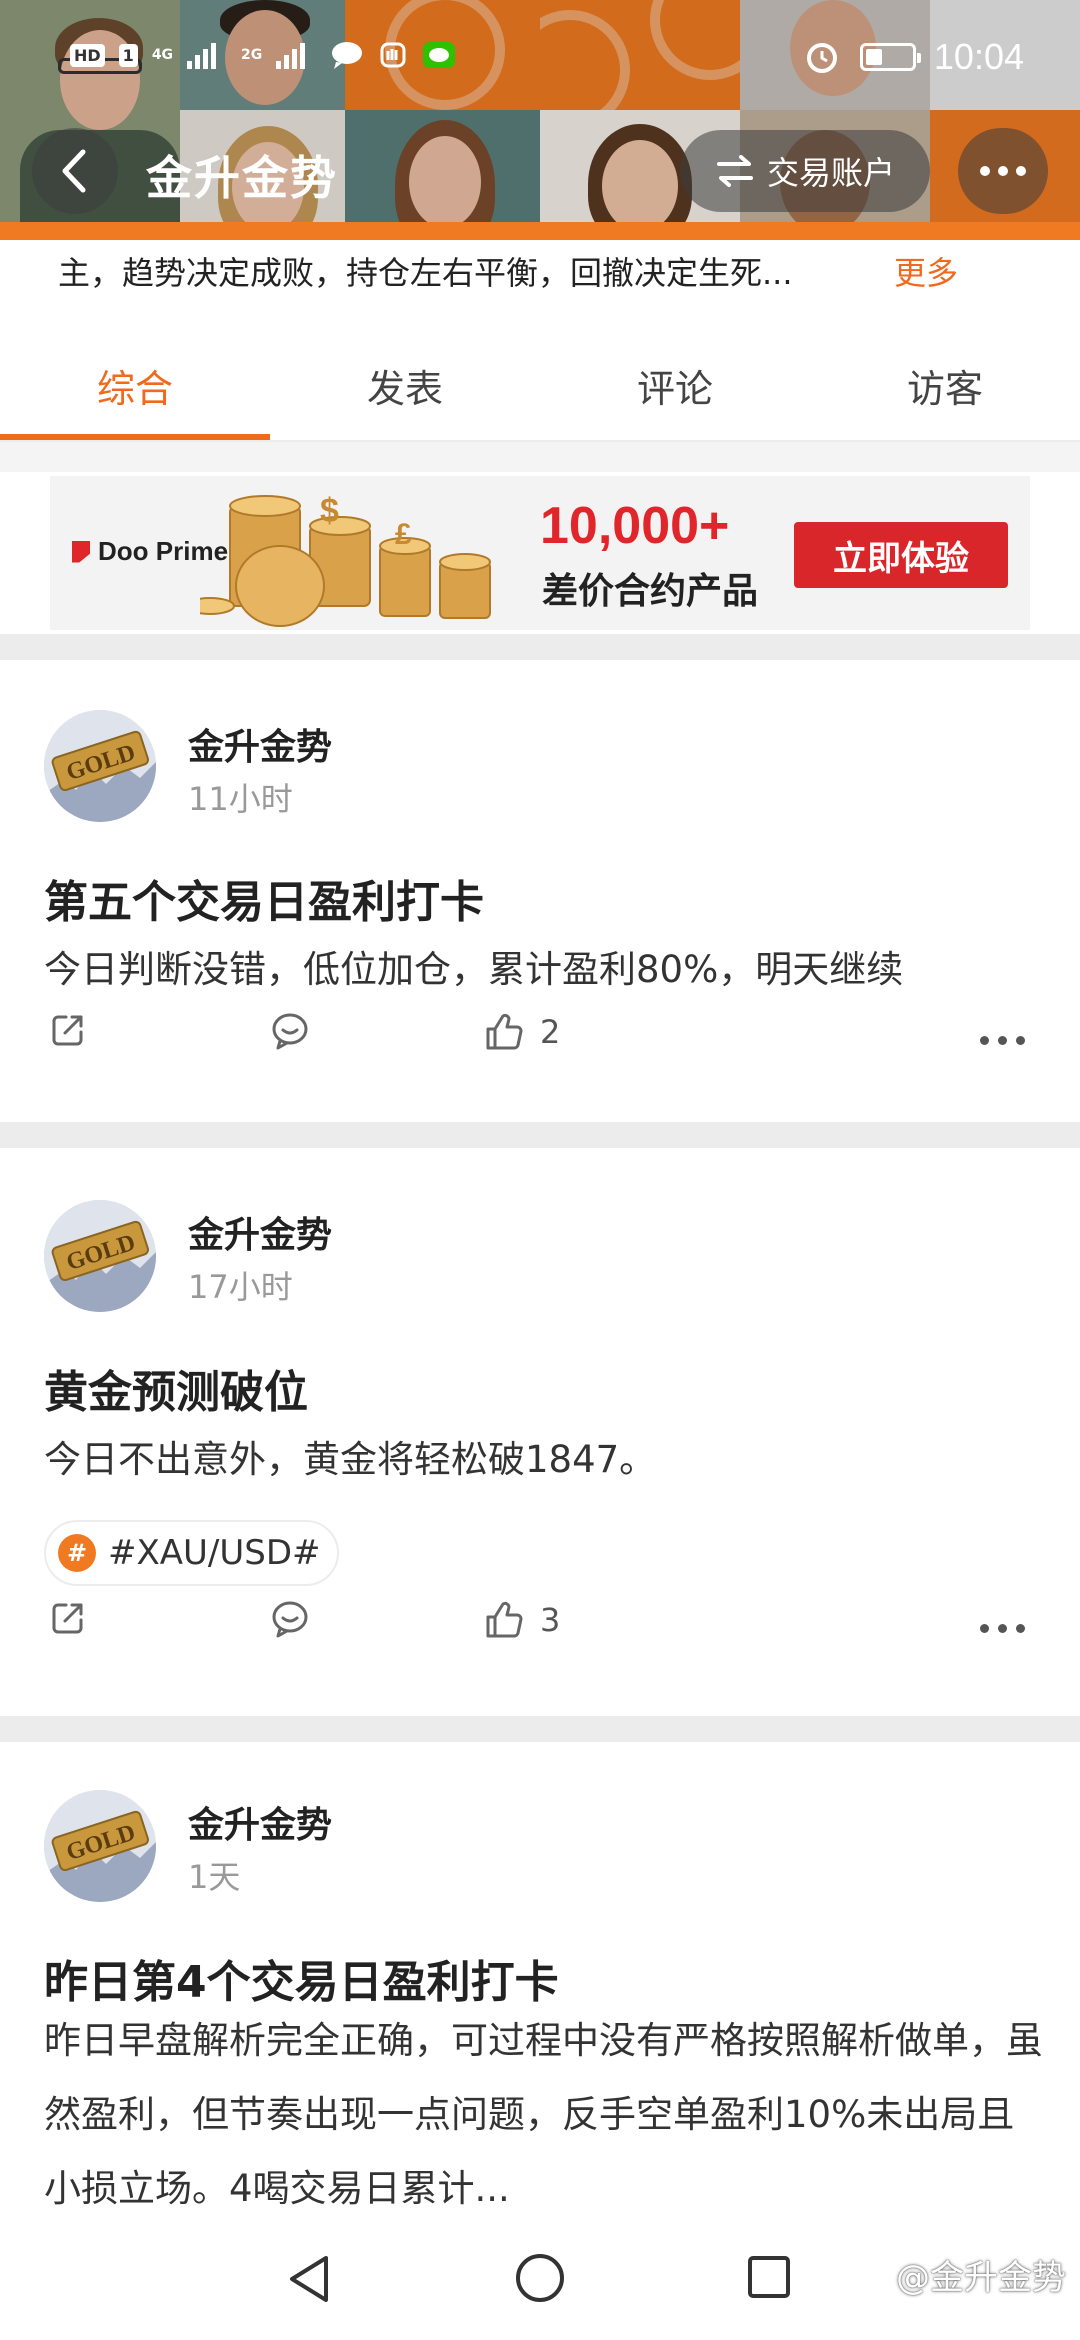 Image resolution: width=1080 pixels, height=2340 pixels. Describe the element at coordinates (544, 970) in the screenshot. I see `post-body: 今日判断没错，低位加仓，累计盈利80%，明天继续` at that location.